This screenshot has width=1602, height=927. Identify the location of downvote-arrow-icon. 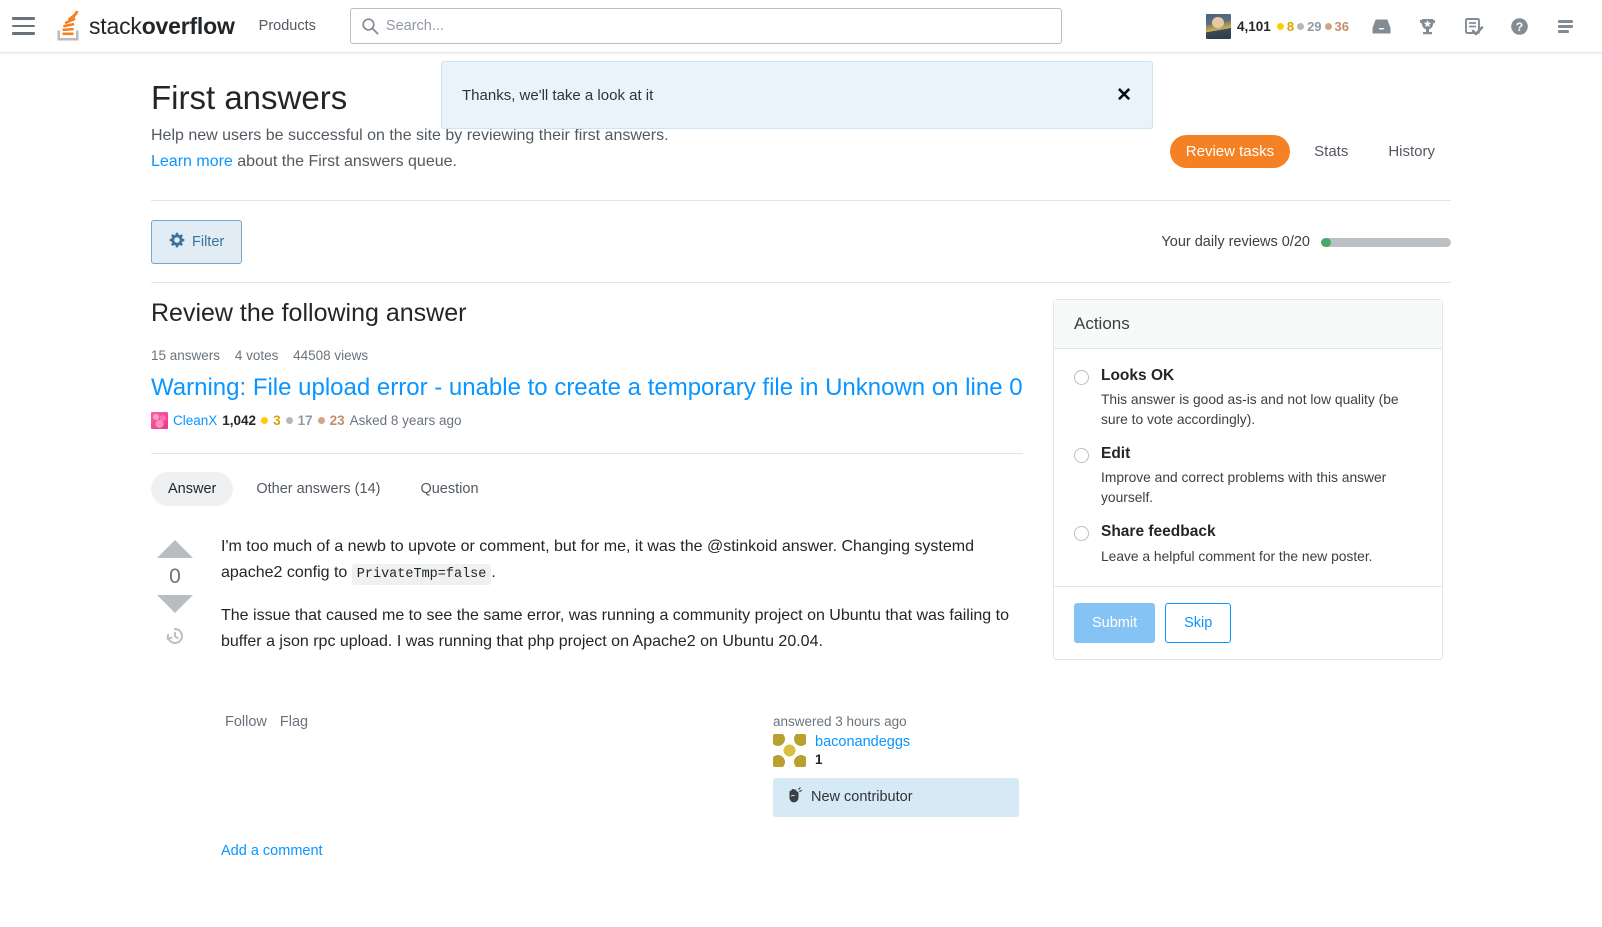
(175, 604).